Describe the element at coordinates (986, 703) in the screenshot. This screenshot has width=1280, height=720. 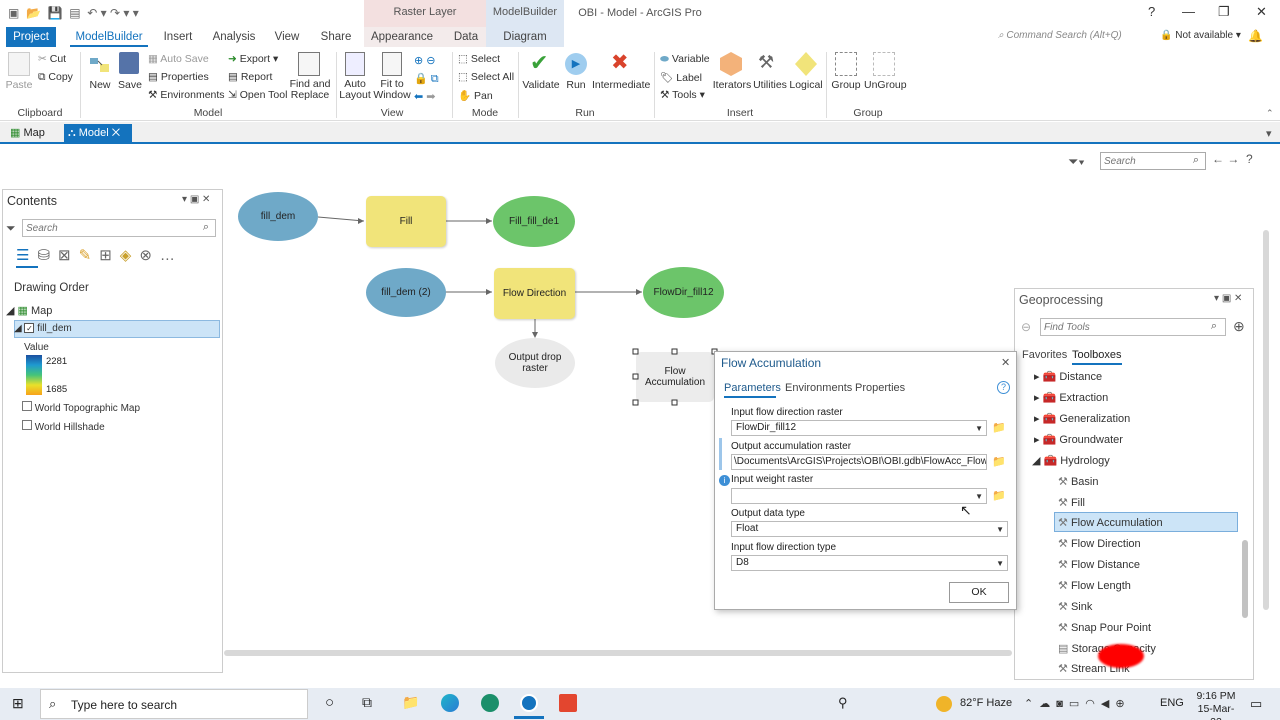
I see `weather-label: 82°F Haze` at that location.